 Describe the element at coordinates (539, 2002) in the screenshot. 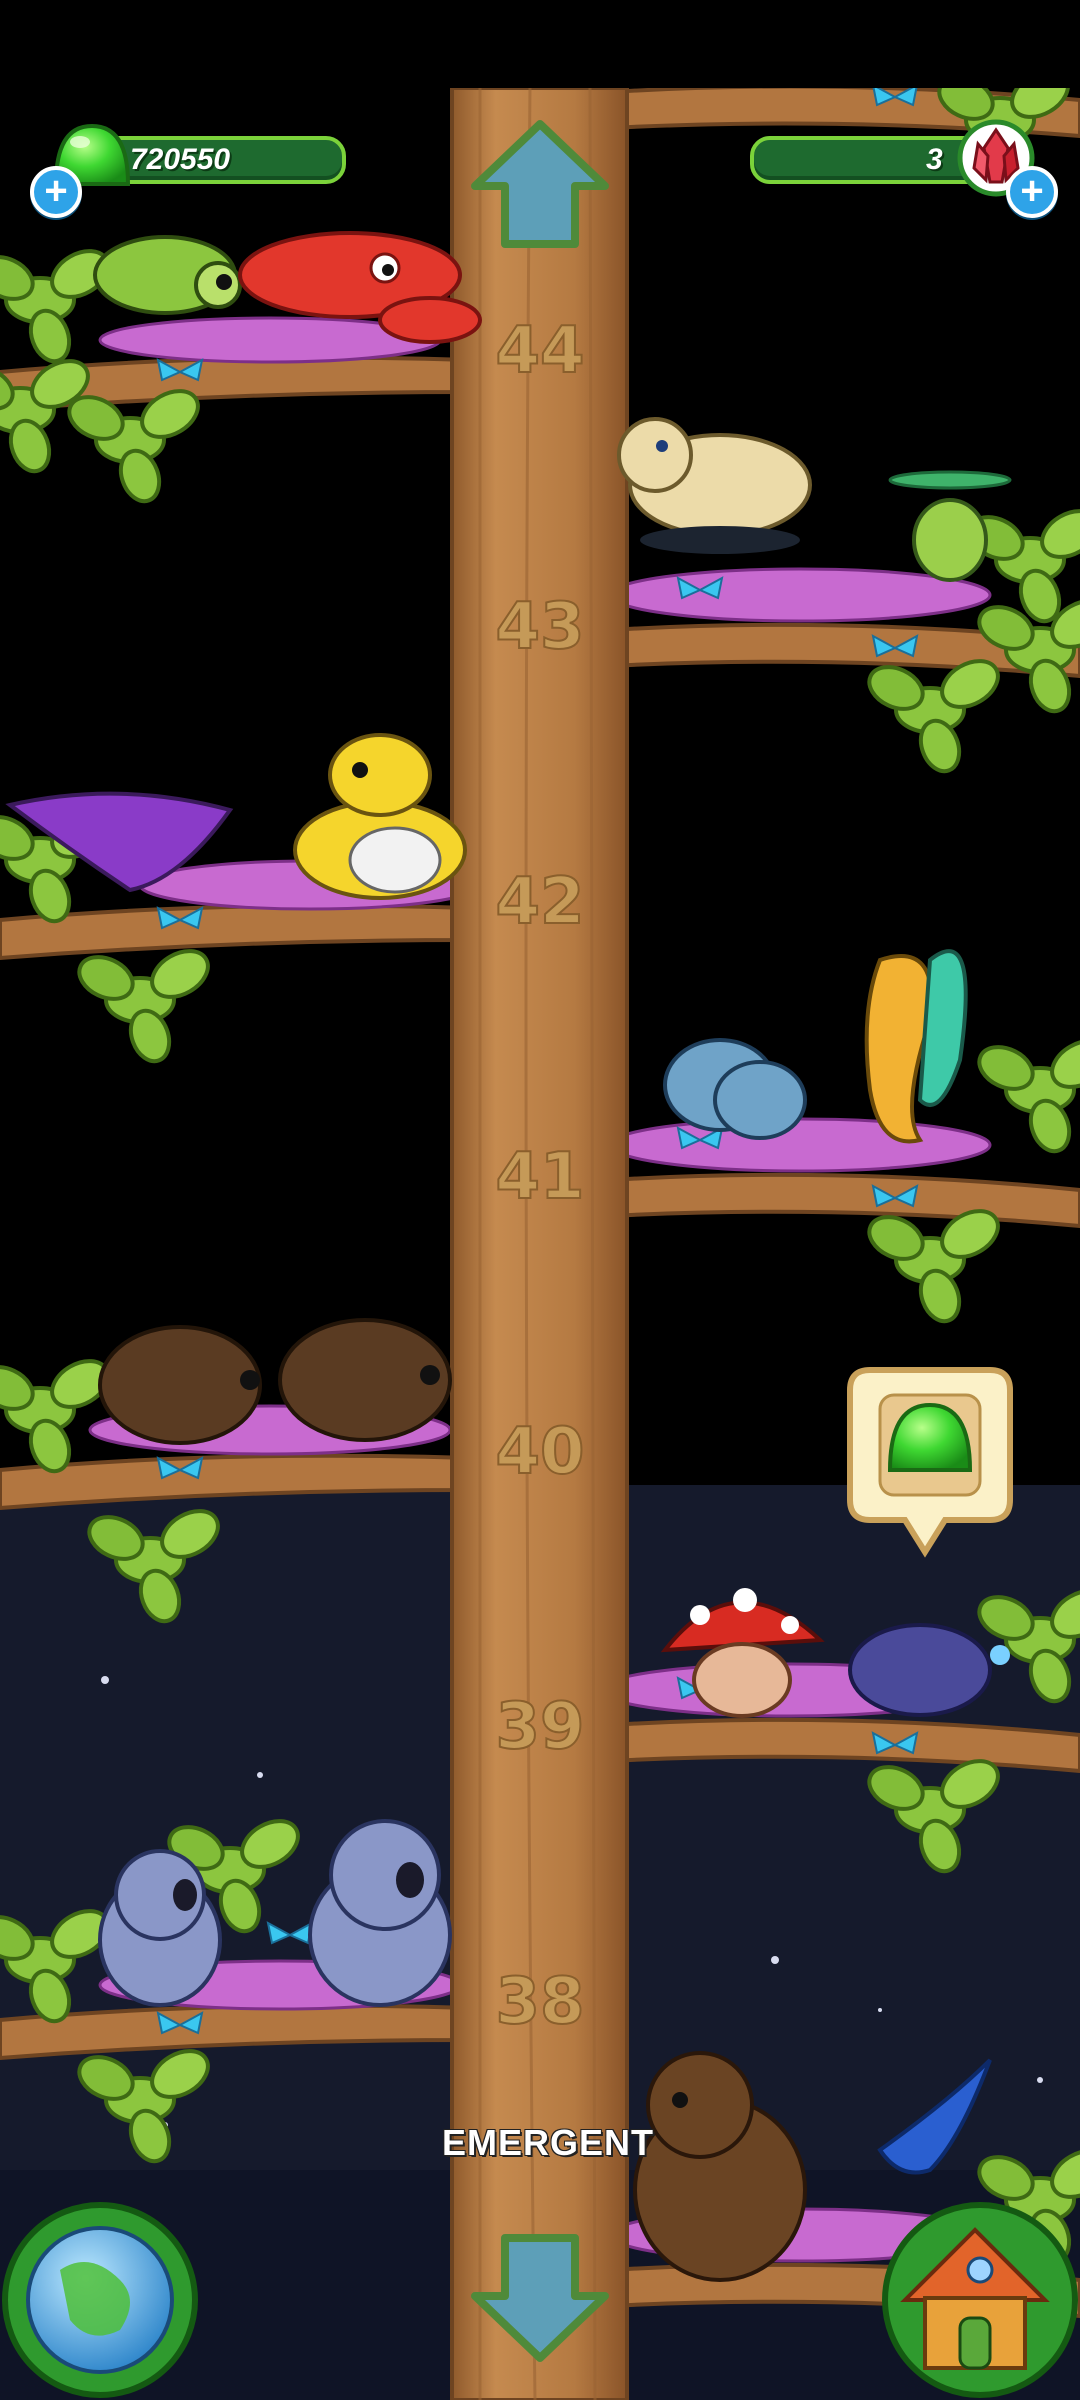

I see `floor-number-38: 38` at that location.